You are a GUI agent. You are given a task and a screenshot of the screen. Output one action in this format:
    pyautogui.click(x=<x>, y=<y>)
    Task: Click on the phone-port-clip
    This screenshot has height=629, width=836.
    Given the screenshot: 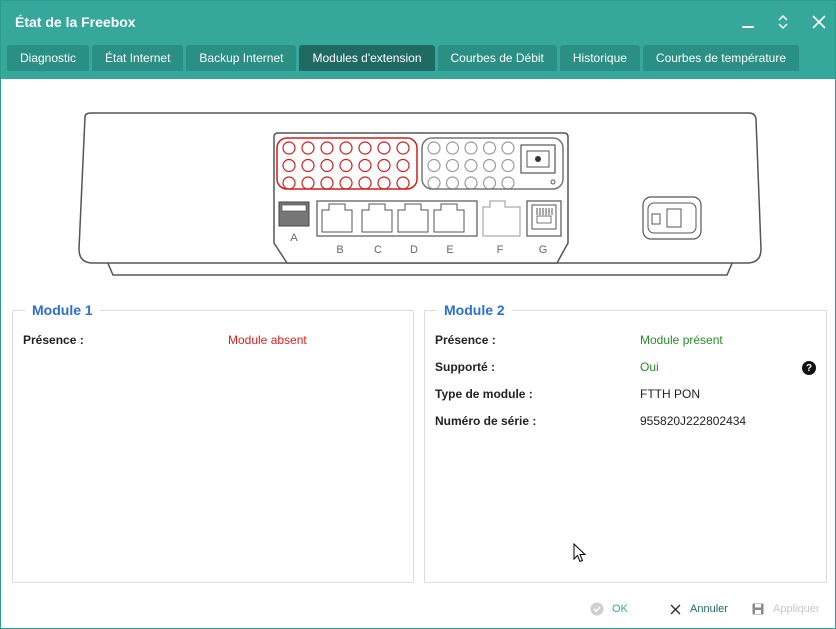 What is the action you would take?
    pyautogui.click(x=544, y=219)
    